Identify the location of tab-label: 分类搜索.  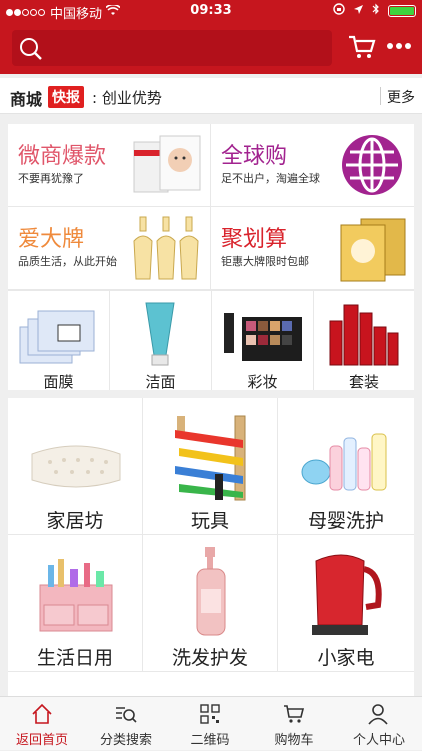
(125, 740).